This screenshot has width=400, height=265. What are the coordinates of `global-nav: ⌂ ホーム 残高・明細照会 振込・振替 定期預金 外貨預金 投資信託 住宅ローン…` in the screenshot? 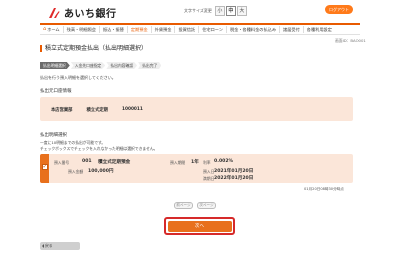 It's located at (200, 29).